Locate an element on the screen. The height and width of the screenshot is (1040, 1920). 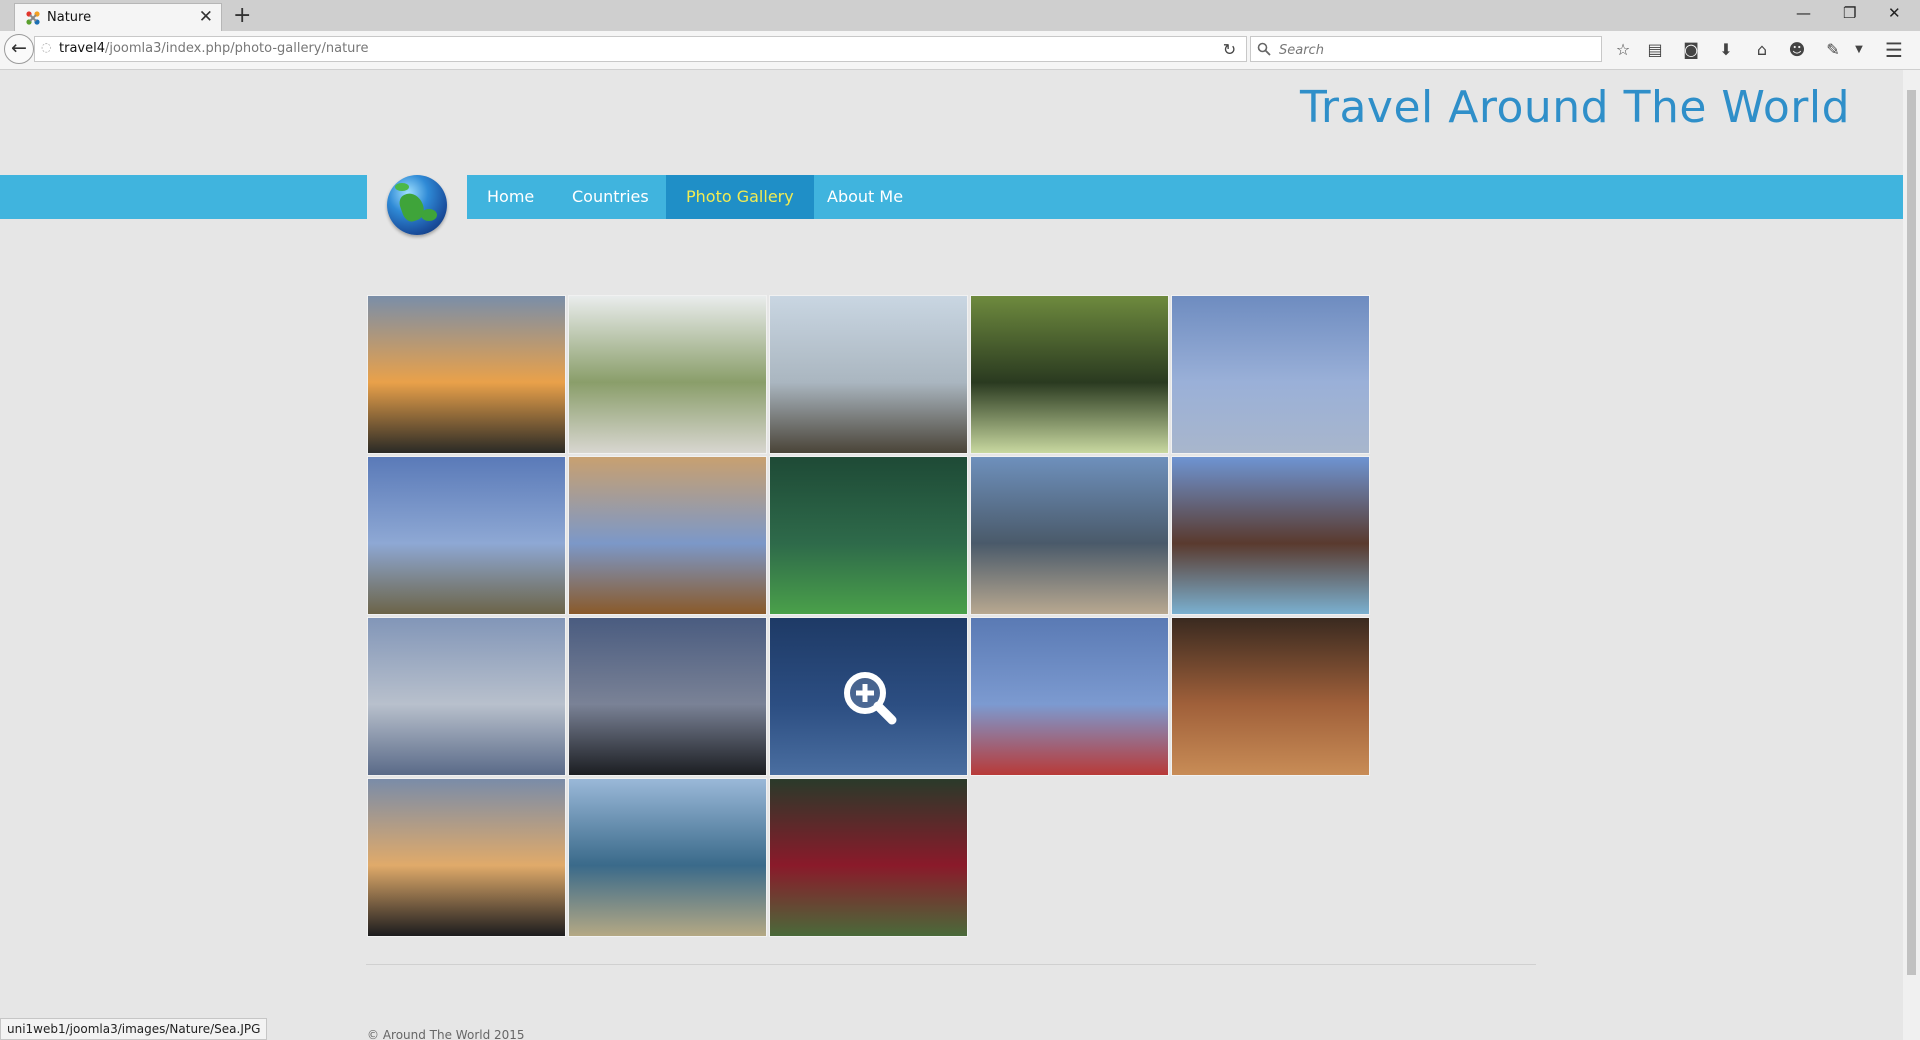
url-host: travel4 is located at coordinates (82, 48).